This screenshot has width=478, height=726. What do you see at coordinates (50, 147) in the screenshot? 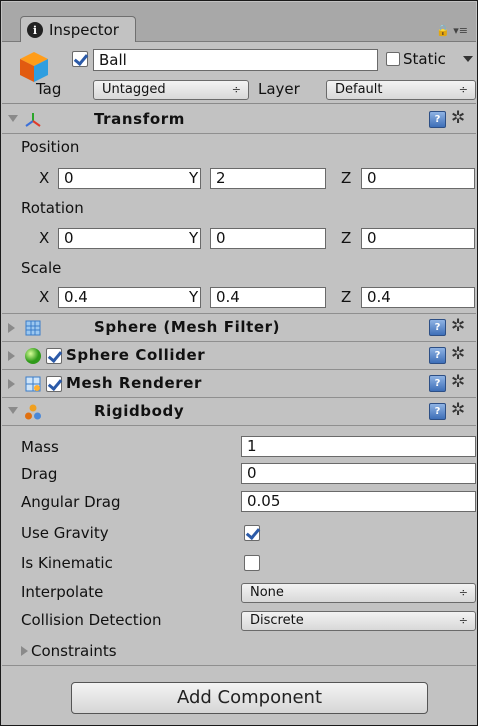
I see `position-label: Position` at bounding box center [50, 147].